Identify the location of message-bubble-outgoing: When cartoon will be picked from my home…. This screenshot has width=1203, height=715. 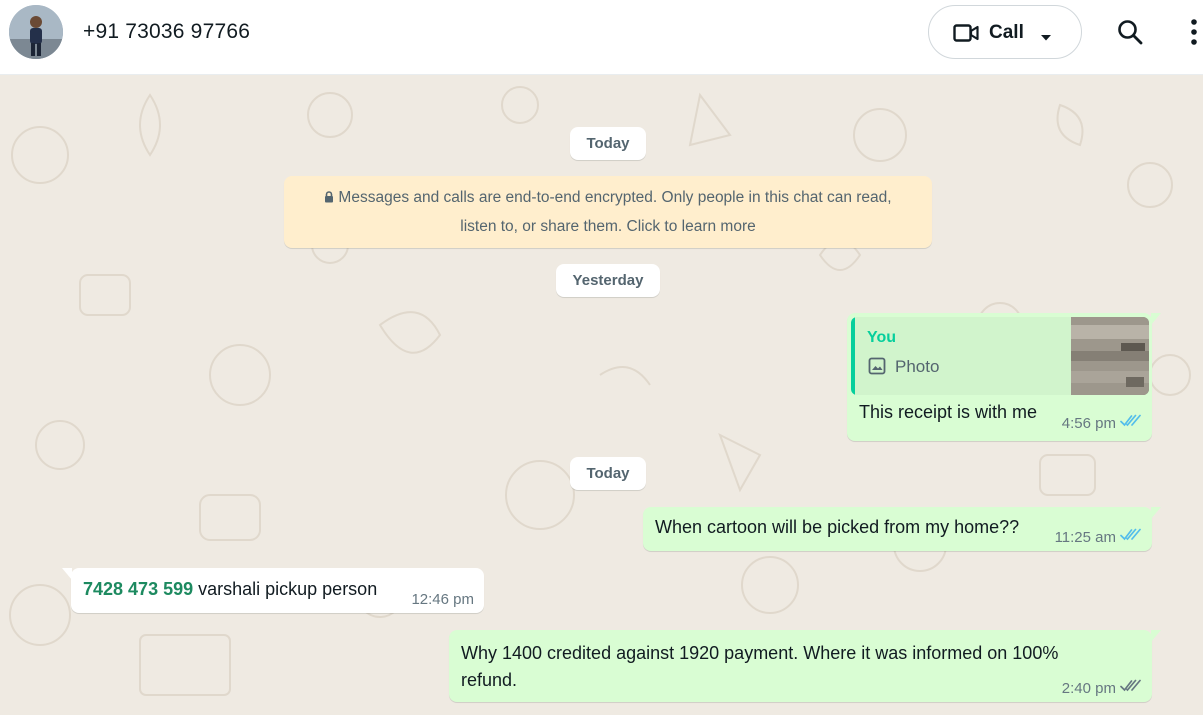
(902, 529).